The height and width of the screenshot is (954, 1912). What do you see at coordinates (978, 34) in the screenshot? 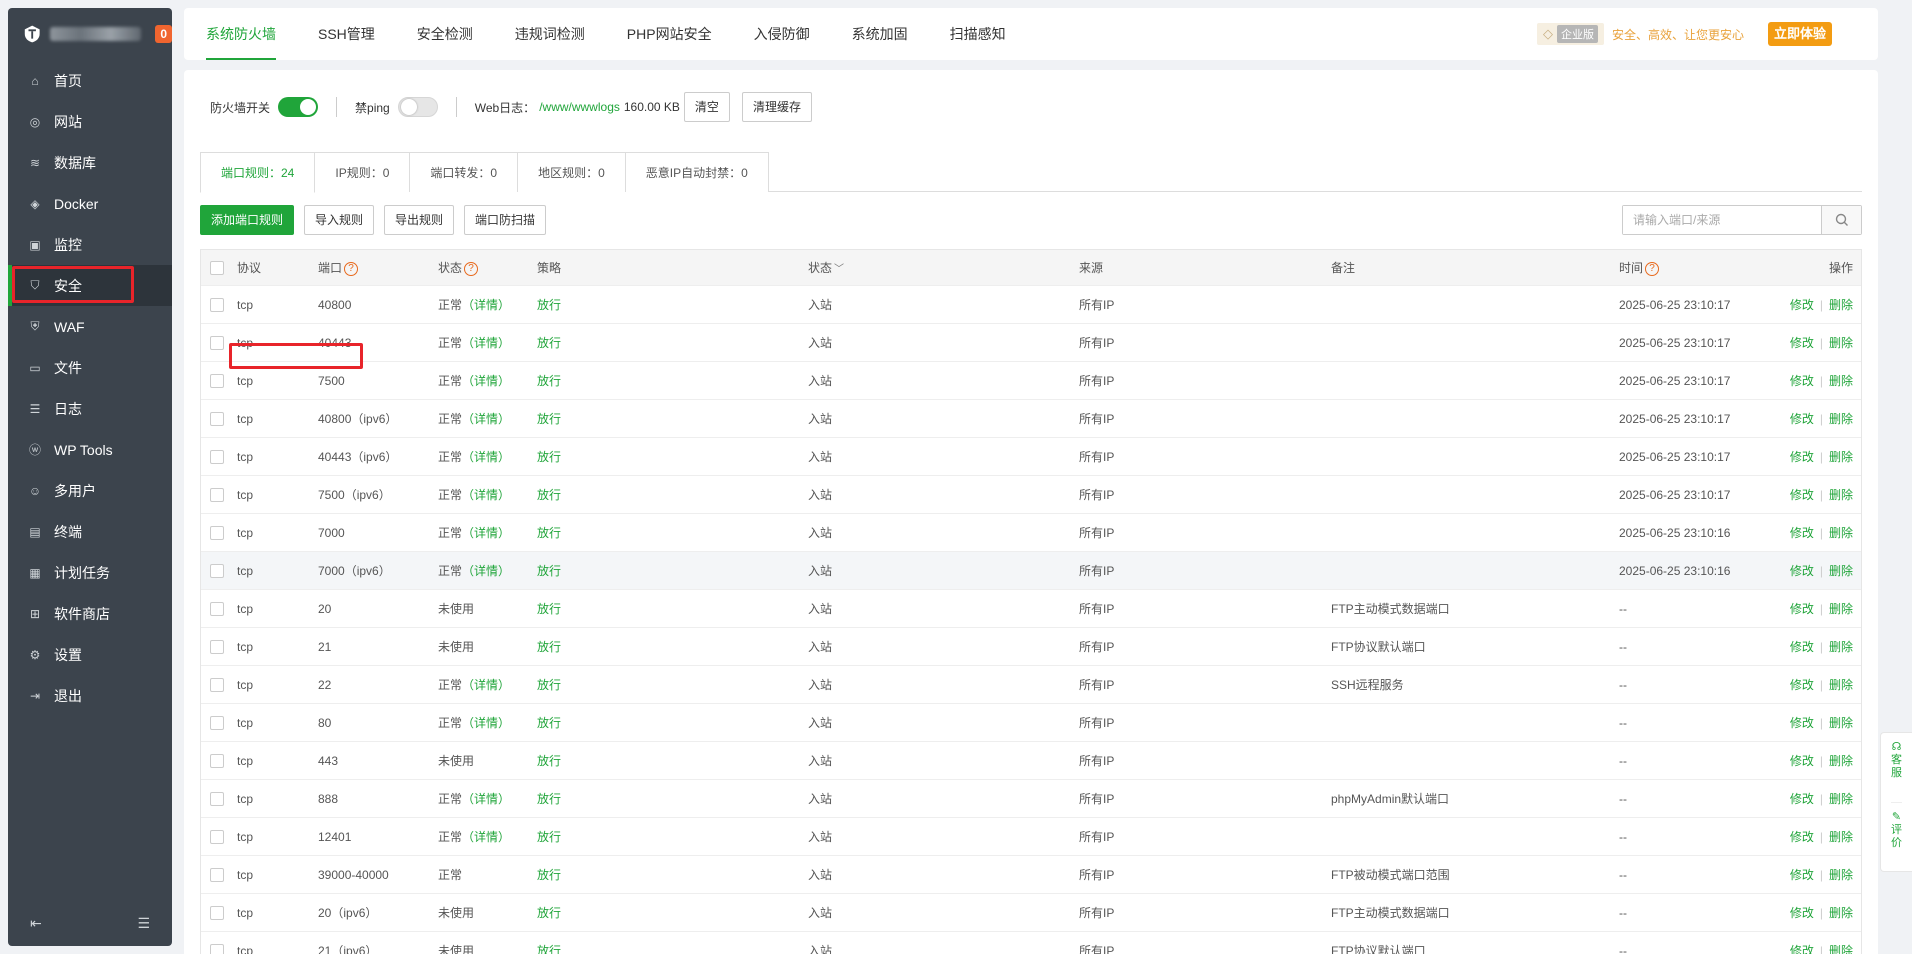
I see `tab-7: 扫描感知` at bounding box center [978, 34].